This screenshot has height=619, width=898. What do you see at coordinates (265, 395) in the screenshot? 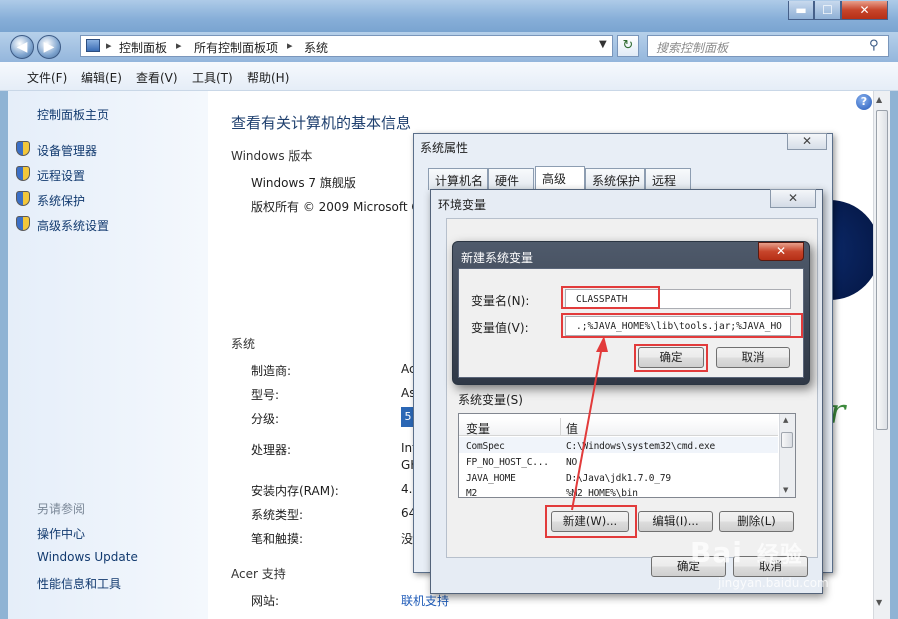
I see `field-label: 型号:` at bounding box center [265, 395].